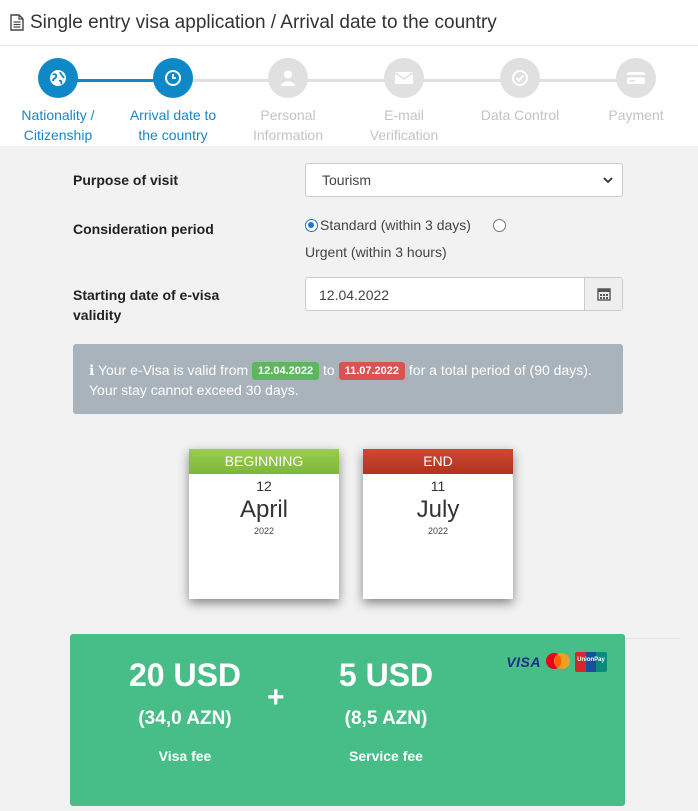 This screenshot has height=811, width=698. I want to click on step-label: the country, so click(173, 135).